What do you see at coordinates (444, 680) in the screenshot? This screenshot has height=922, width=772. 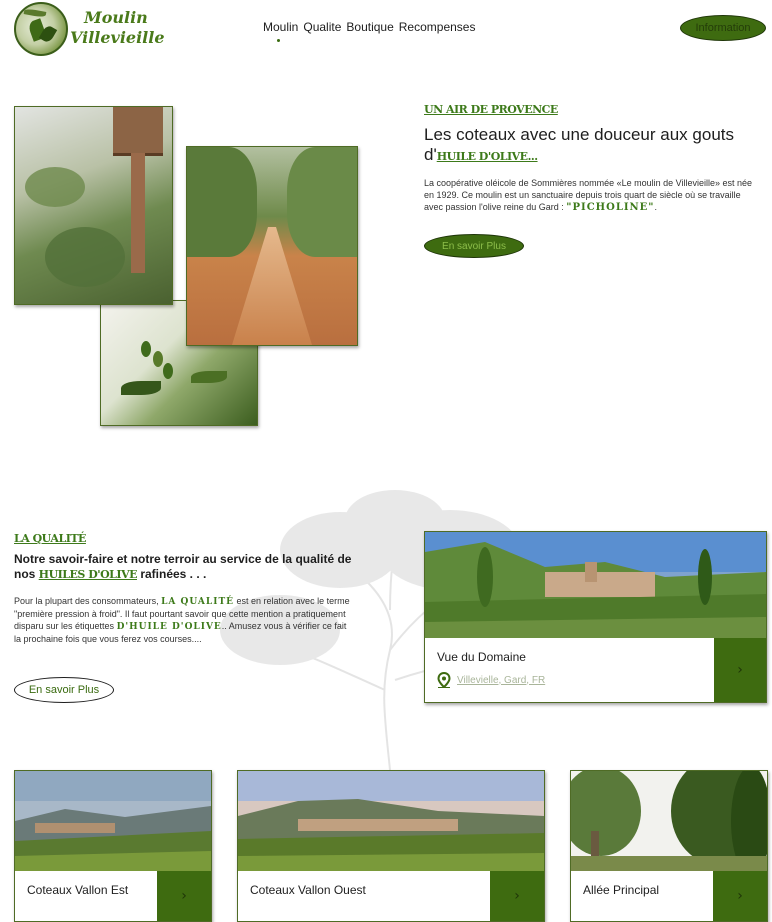 I see `map-pin-icon` at bounding box center [444, 680].